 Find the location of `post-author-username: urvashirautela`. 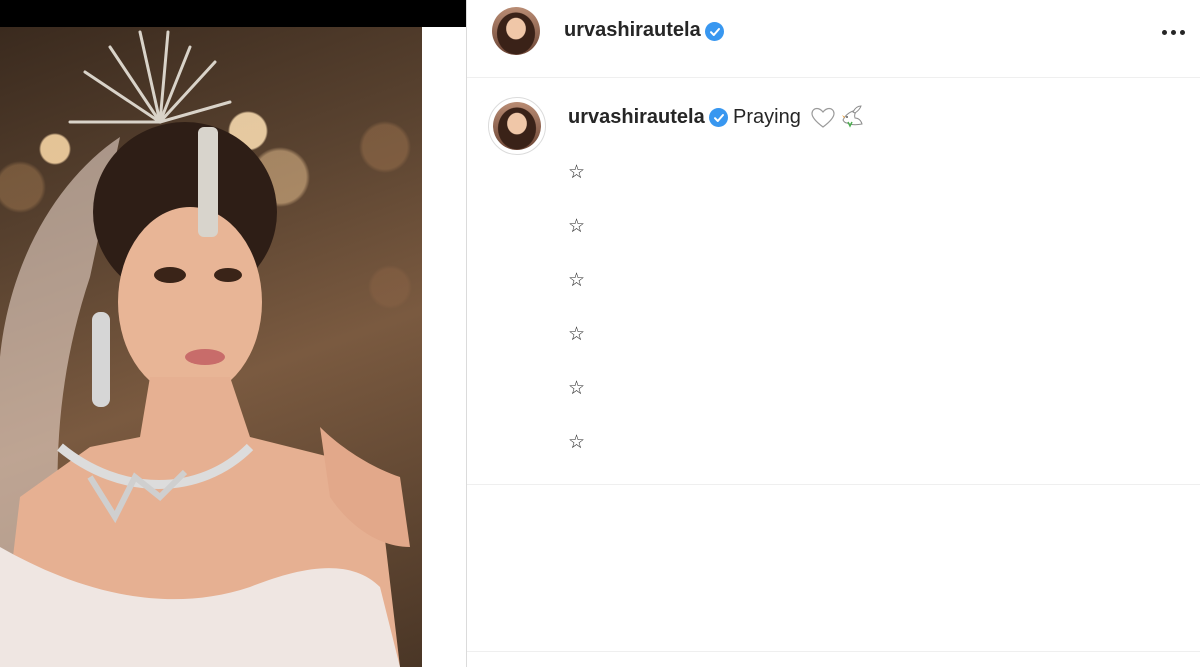

post-author-username: urvashirautela is located at coordinates (632, 30).